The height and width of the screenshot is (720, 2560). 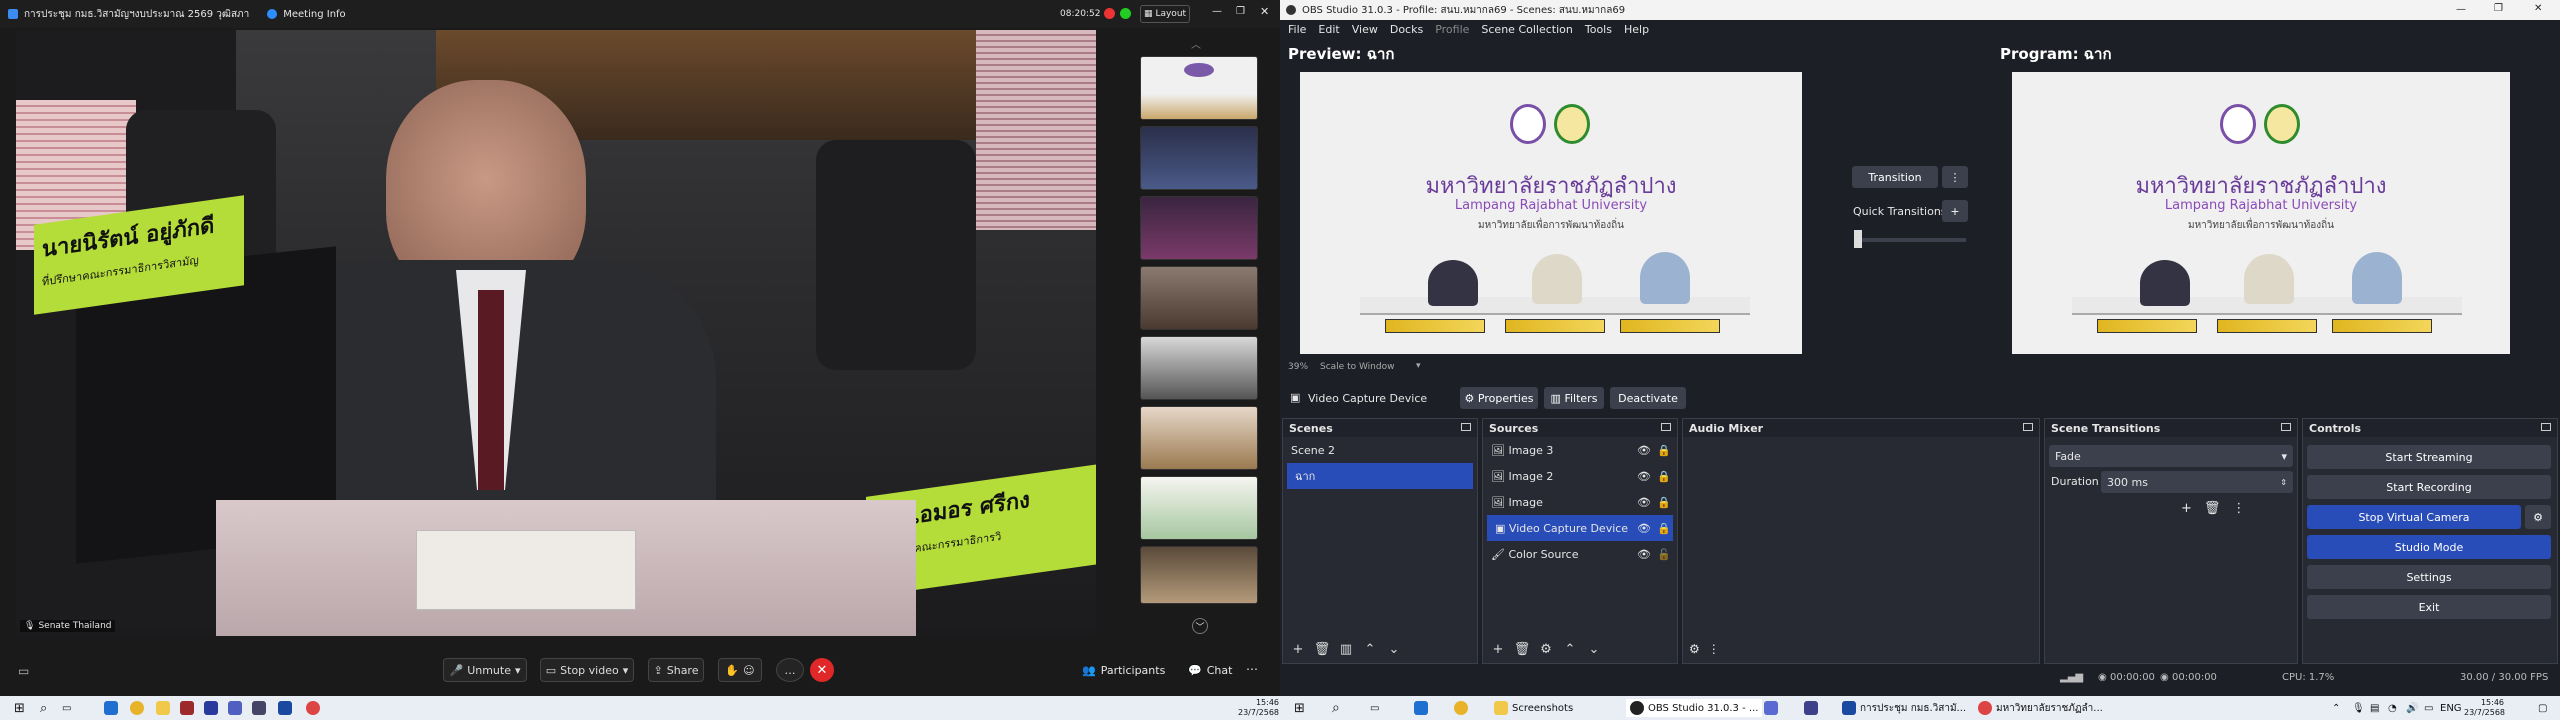 I want to click on maximize-icon: ❐, so click(x=1240, y=11).